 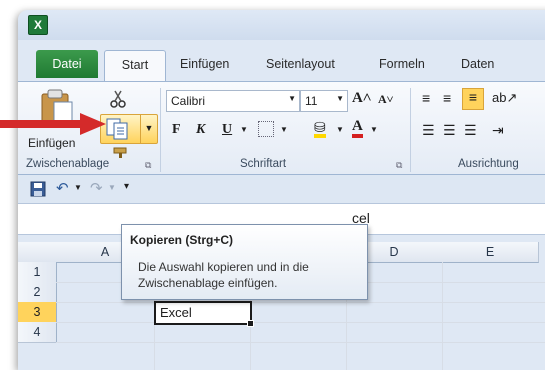 I want to click on align-top-icon: ≡, so click(x=426, y=98).